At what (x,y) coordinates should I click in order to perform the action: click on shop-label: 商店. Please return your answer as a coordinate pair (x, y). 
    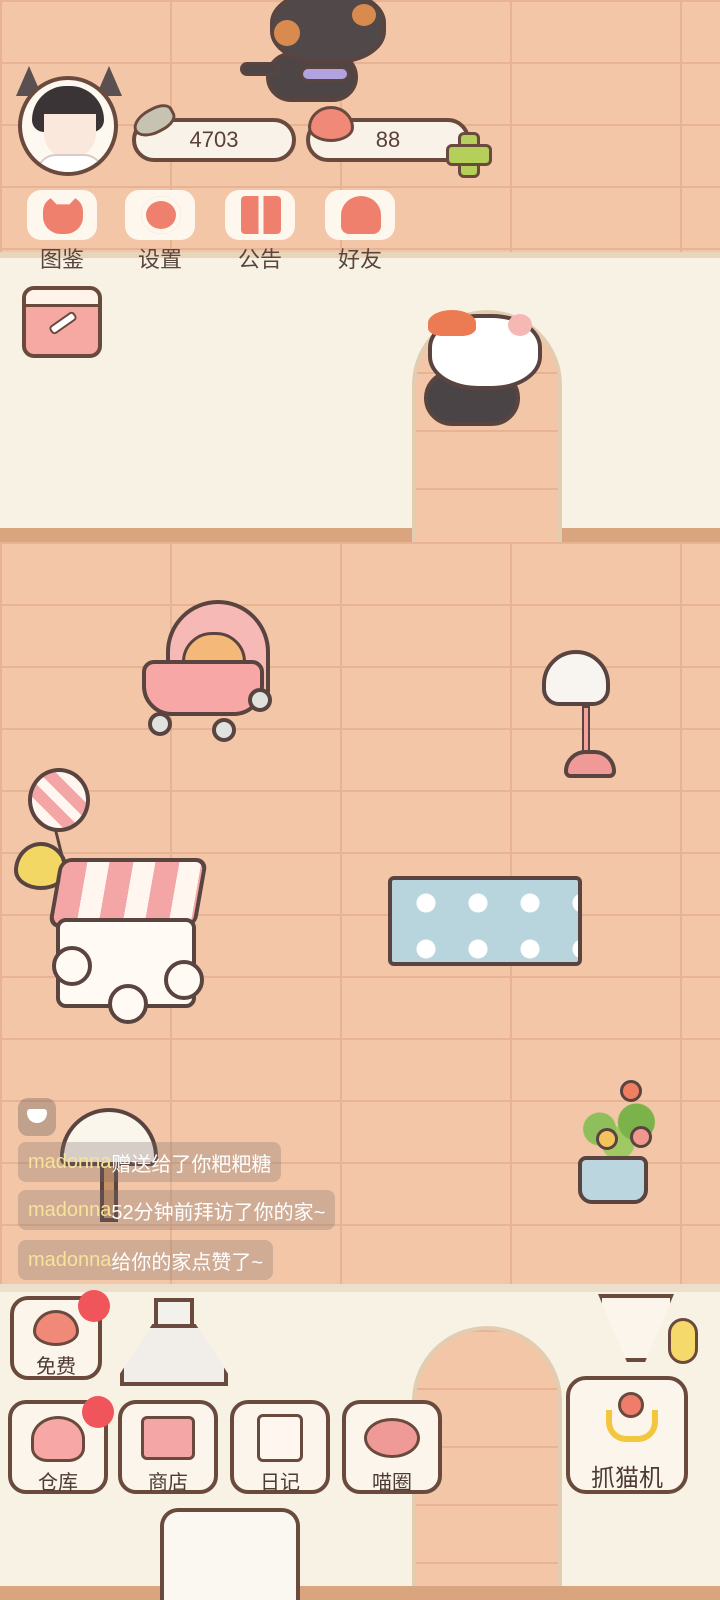
    Looking at the image, I should click on (168, 1483).